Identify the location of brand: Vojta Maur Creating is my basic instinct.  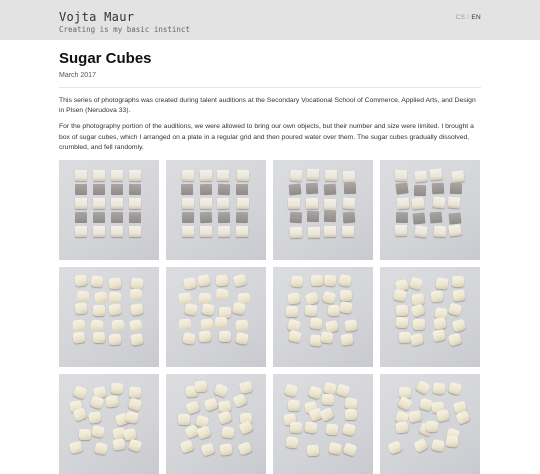
(124, 22).